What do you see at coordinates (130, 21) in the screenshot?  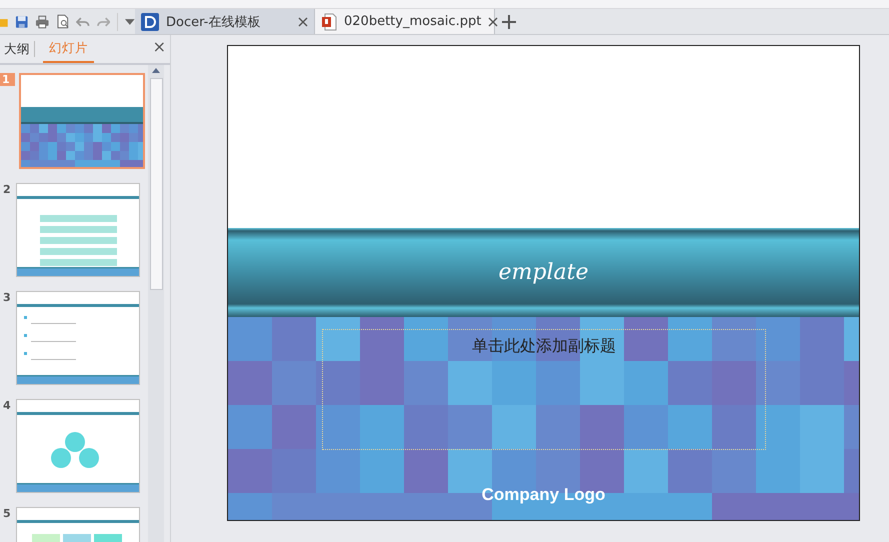 I see `dropdown-icon` at bounding box center [130, 21].